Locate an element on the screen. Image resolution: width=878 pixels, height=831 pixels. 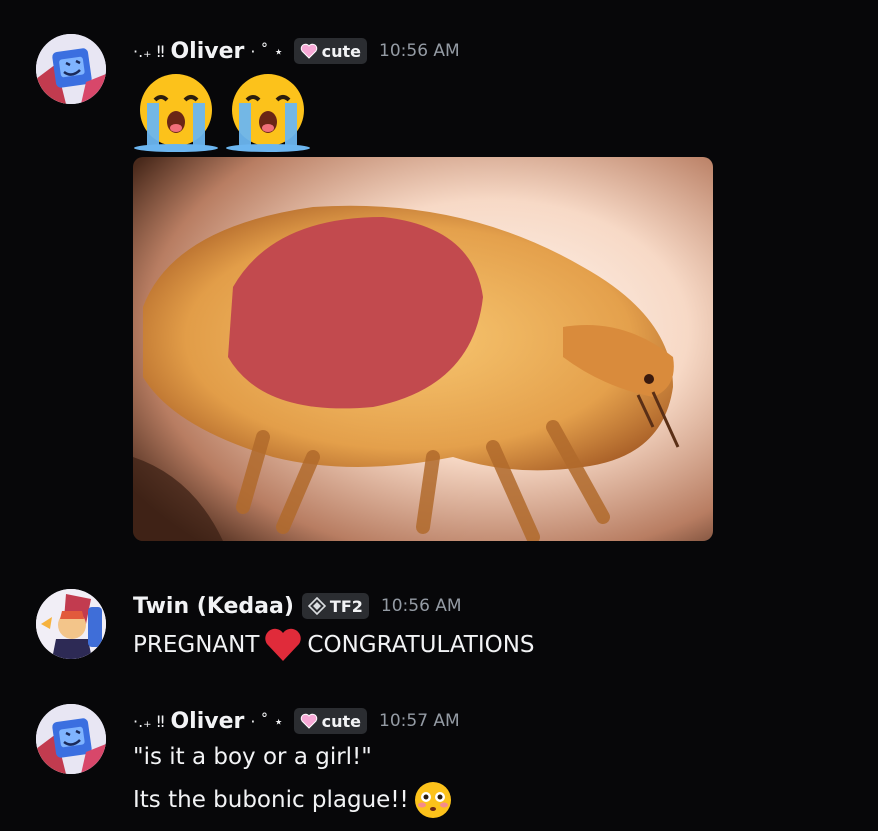
message-text: Its the bubonic plague!! is located at coordinates (293, 800).